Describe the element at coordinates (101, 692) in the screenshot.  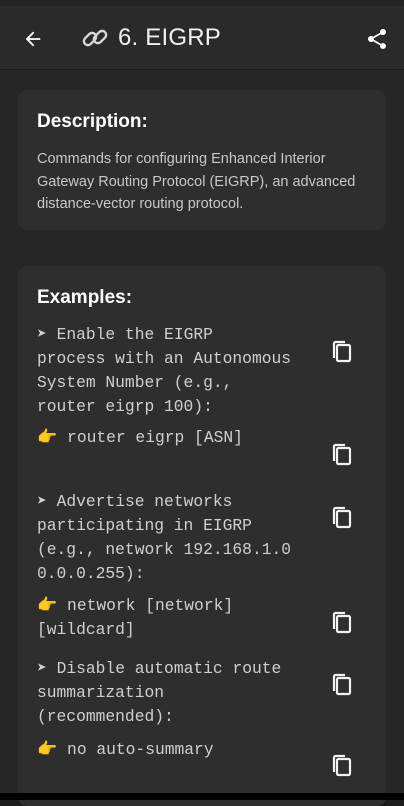
I see `example-line: summarization` at that location.